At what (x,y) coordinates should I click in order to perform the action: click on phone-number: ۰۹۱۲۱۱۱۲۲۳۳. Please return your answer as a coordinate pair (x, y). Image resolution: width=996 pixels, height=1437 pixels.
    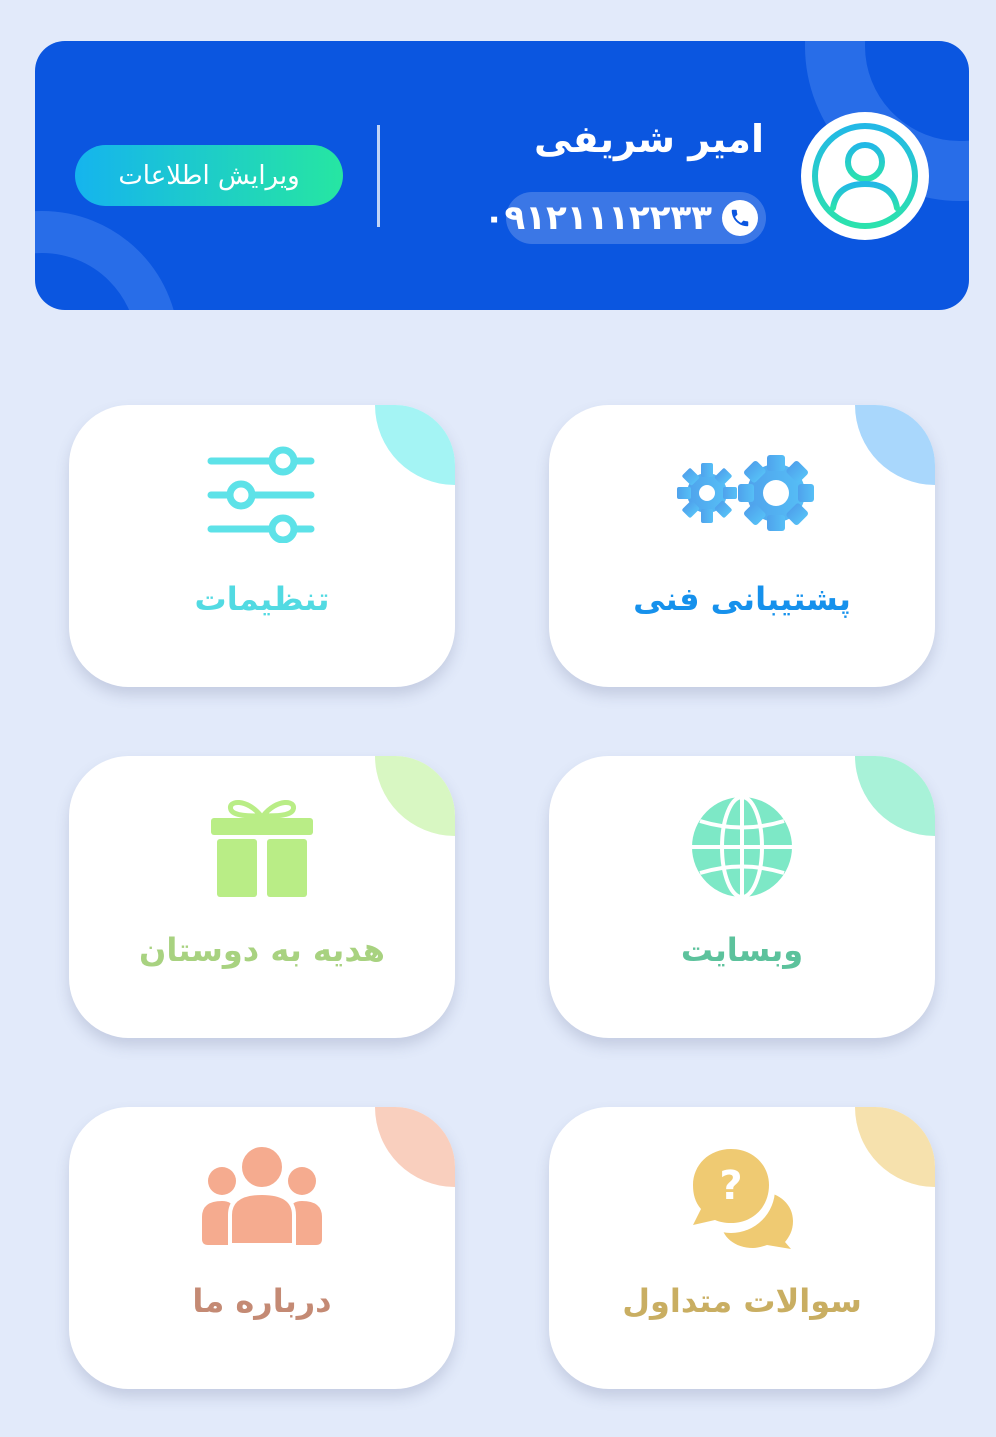
    Looking at the image, I should click on (598, 218).